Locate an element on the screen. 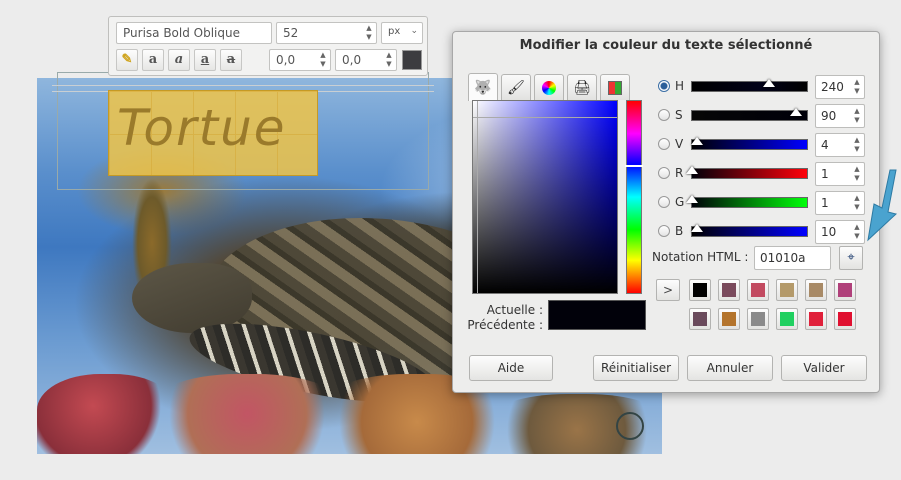  slider-v is located at coordinates (749, 143).